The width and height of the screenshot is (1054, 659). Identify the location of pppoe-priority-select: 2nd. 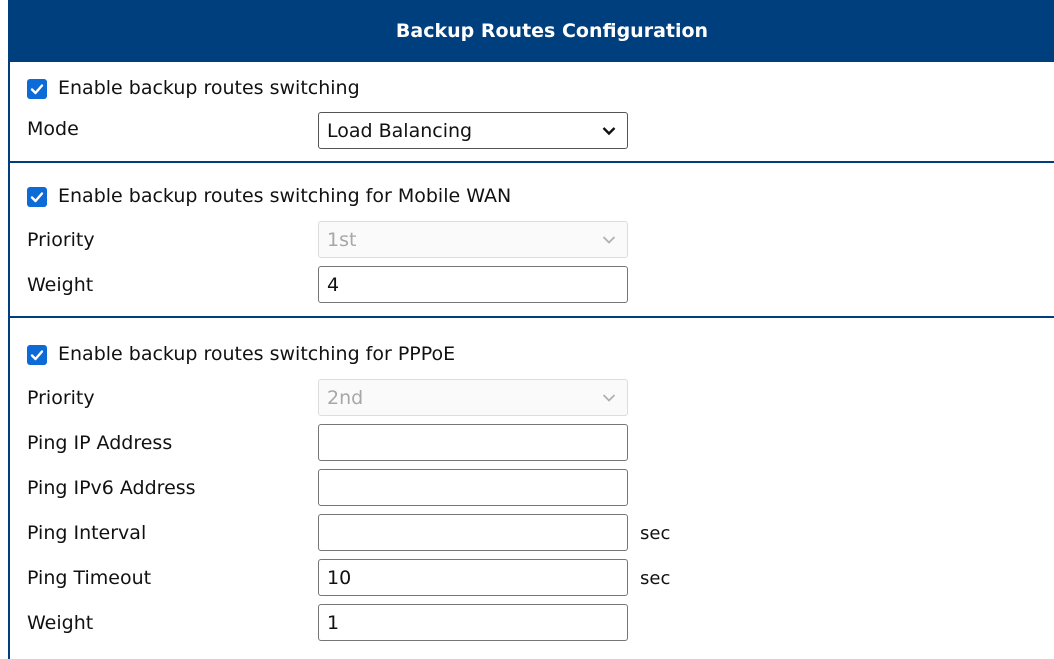
(473, 397).